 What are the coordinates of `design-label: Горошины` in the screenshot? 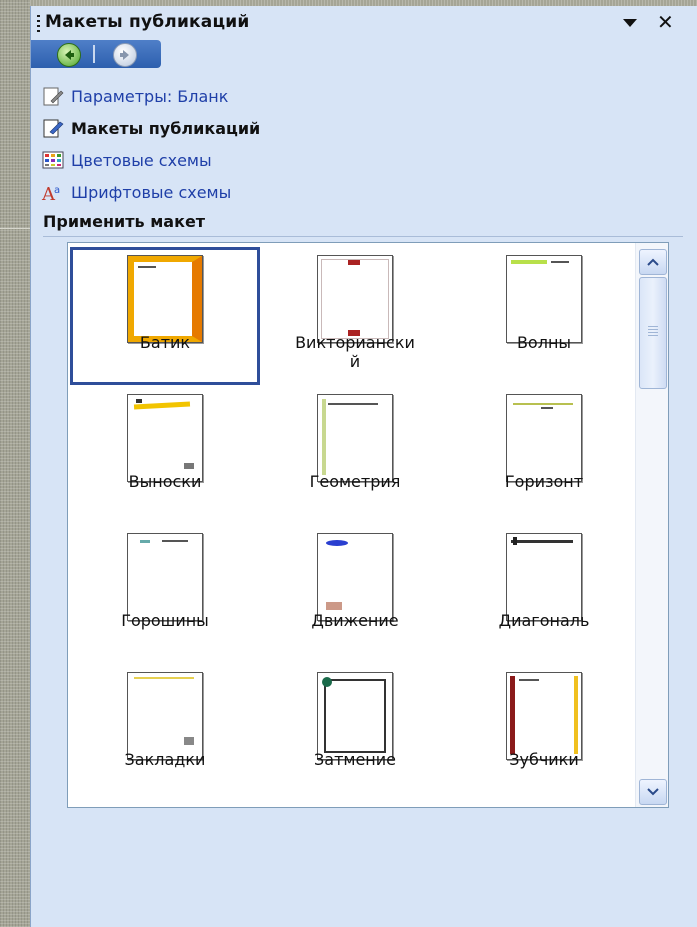 It's located at (165, 620).